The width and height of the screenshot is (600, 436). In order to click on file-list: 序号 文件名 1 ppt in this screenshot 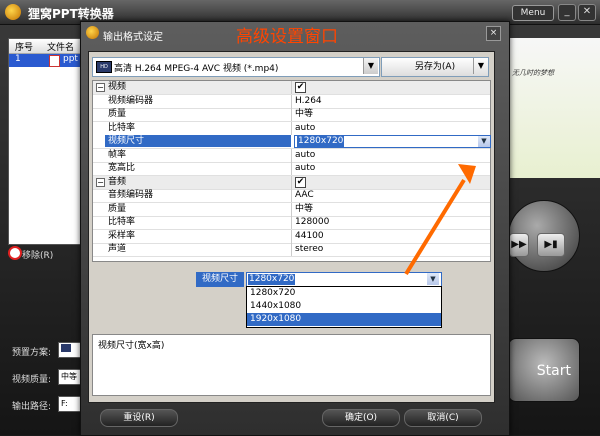, I will do `click(45, 141)`.